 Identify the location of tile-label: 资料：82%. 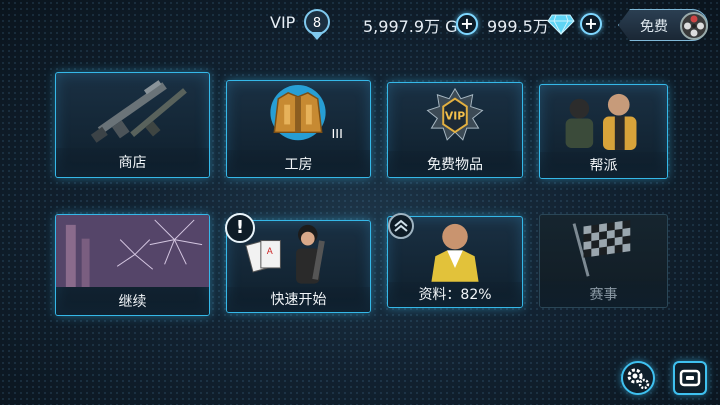
(455, 294).